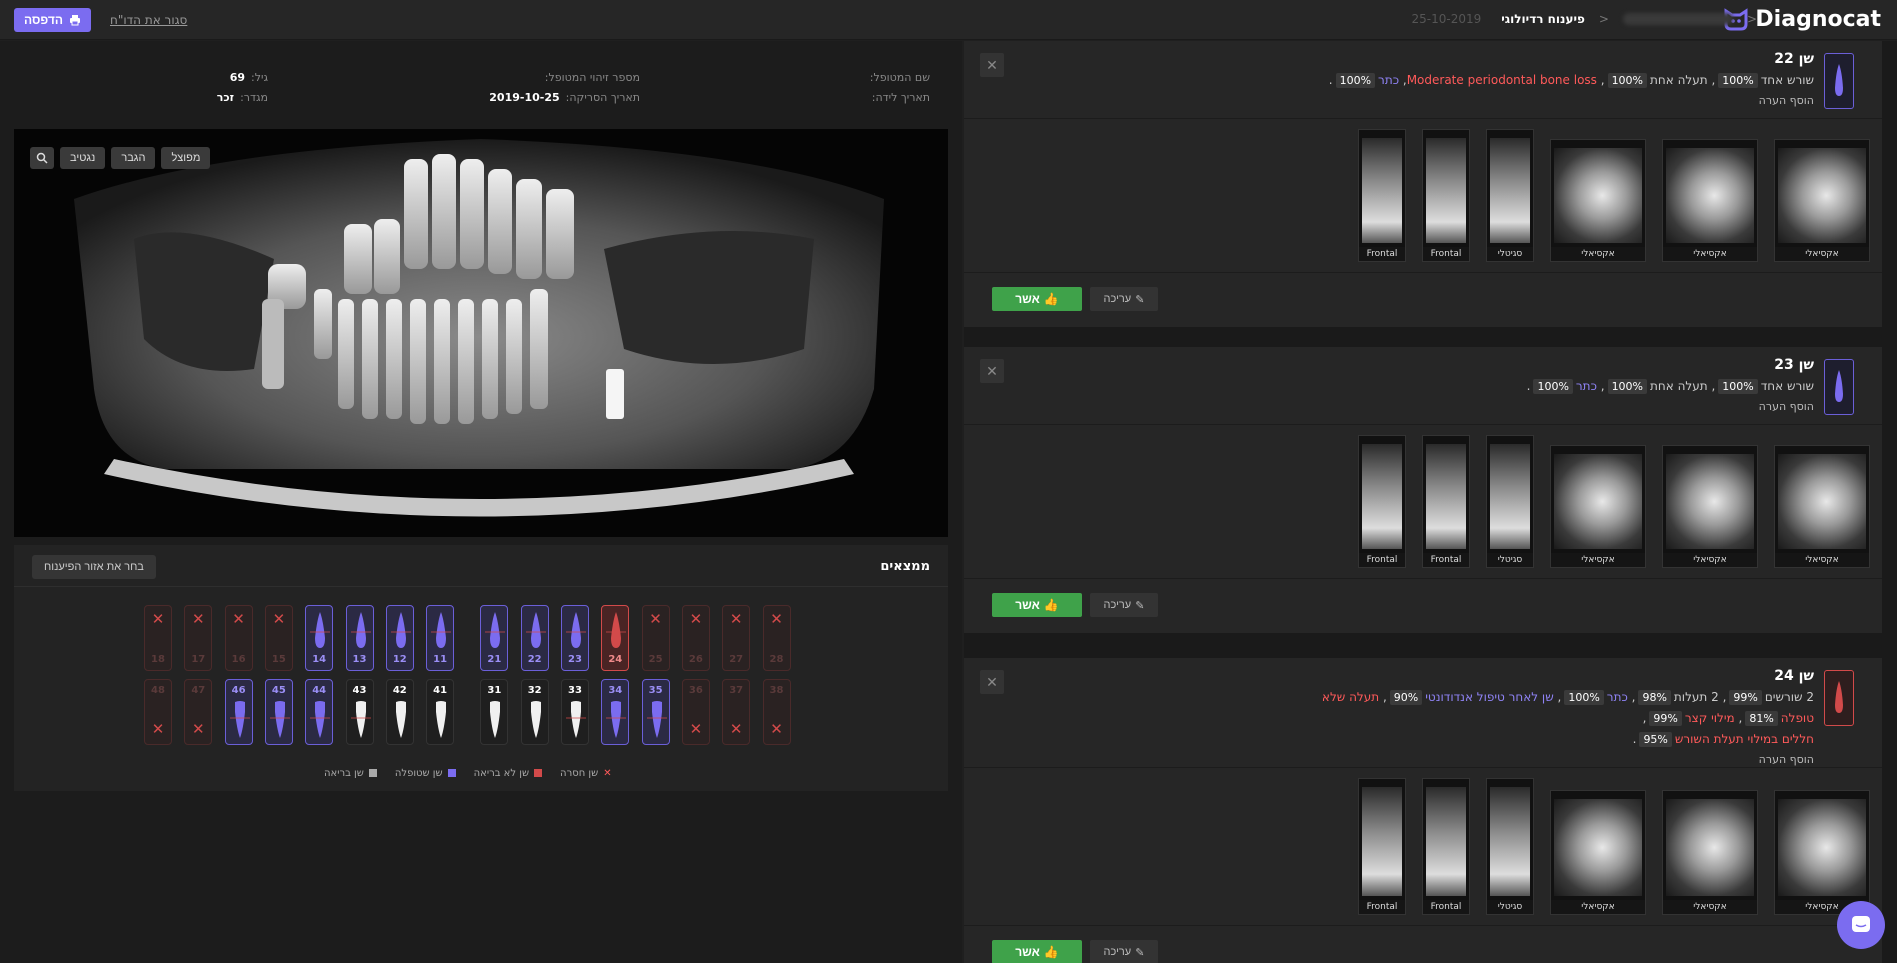 The image size is (1897, 963). I want to click on confidence-badge: 99%, so click(1665, 718).